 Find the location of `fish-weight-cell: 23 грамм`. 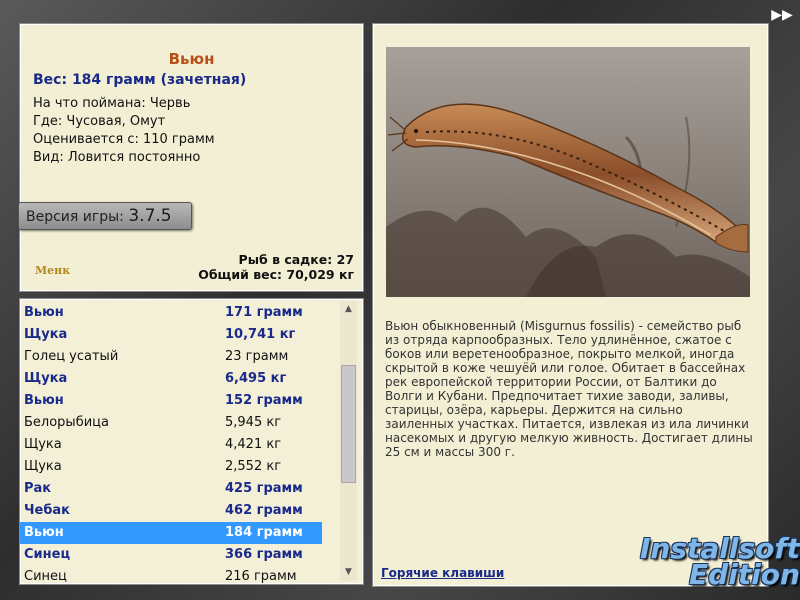

fish-weight-cell: 23 грамм is located at coordinates (257, 356).